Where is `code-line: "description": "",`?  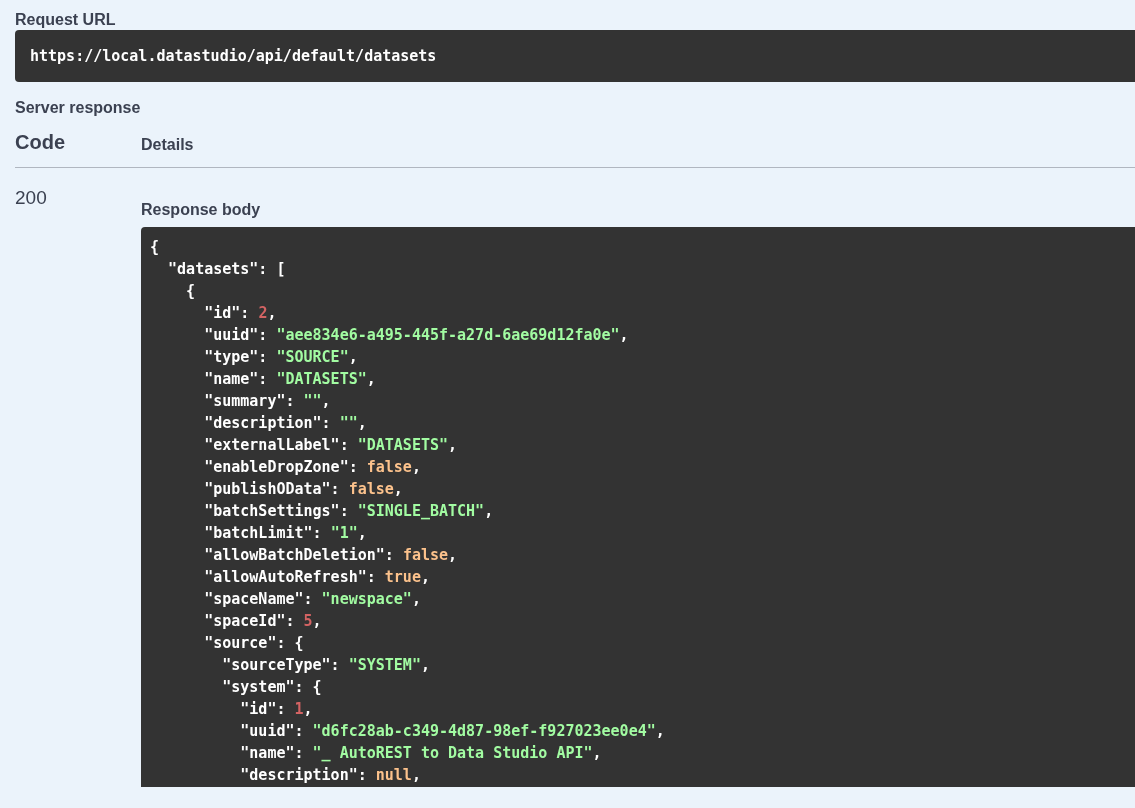 code-line: "description": "", is located at coordinates (285, 423).